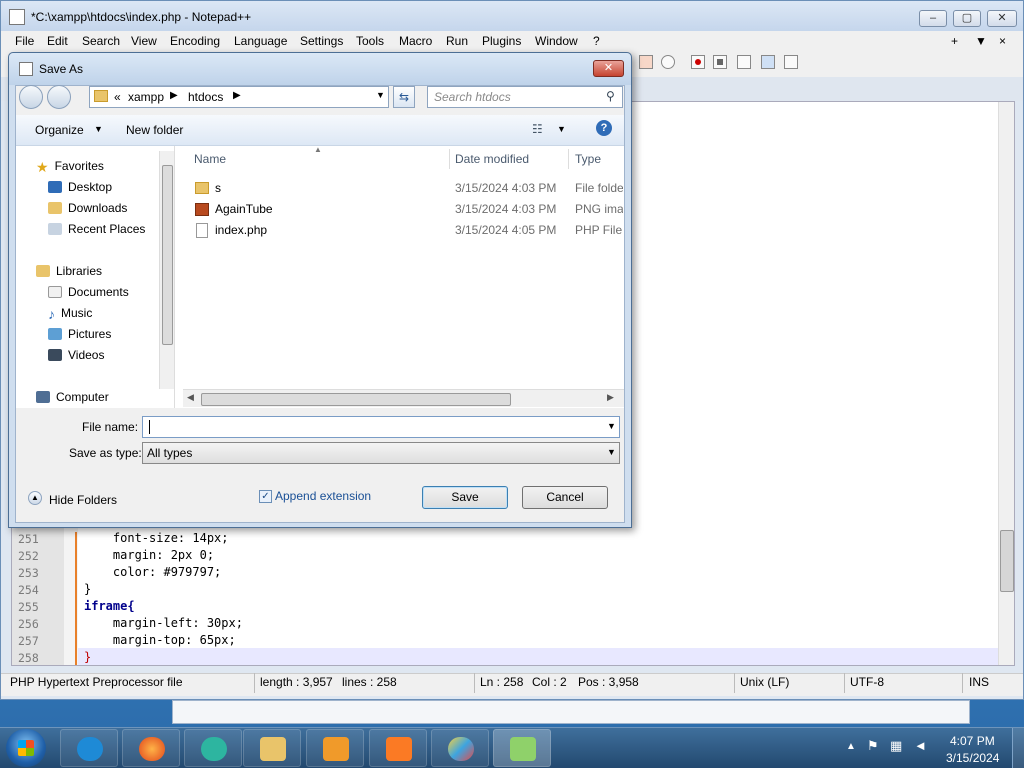 This screenshot has height=768, width=1024. Describe the element at coordinates (698, 62) in the screenshot. I see `record-macro-icon` at that location.